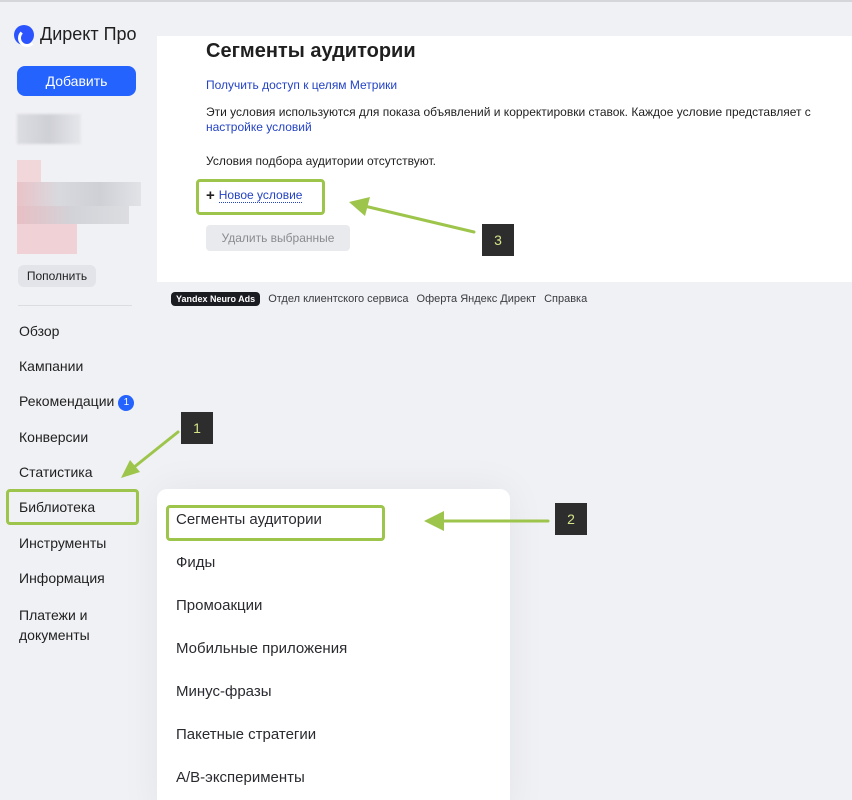 The image size is (852, 800). What do you see at coordinates (498, 240) in the screenshot?
I see `step-3-marker: 3` at bounding box center [498, 240].